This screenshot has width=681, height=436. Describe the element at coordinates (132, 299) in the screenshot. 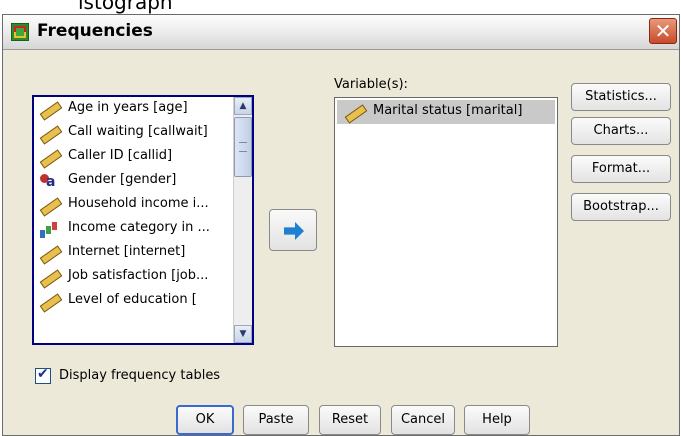

I see `list-item-label: Level of education [` at that location.